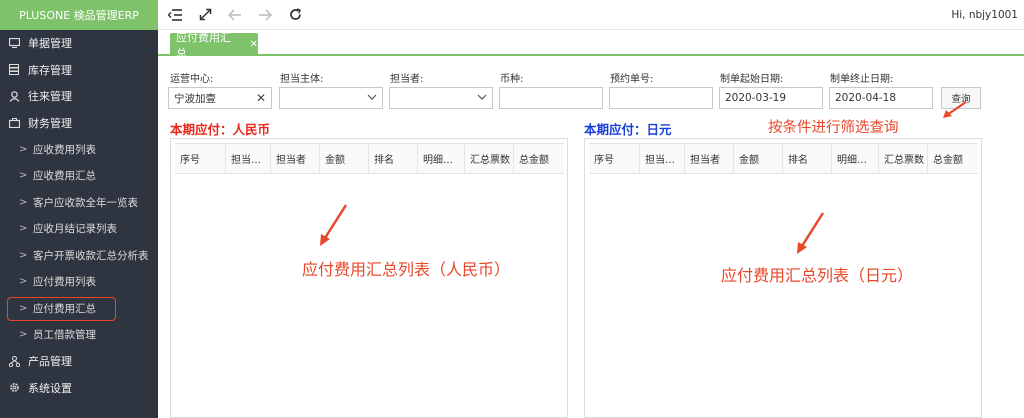 This screenshot has width=1024, height=418. What do you see at coordinates (14, 361) in the screenshot?
I see `sitemap-icon` at bounding box center [14, 361].